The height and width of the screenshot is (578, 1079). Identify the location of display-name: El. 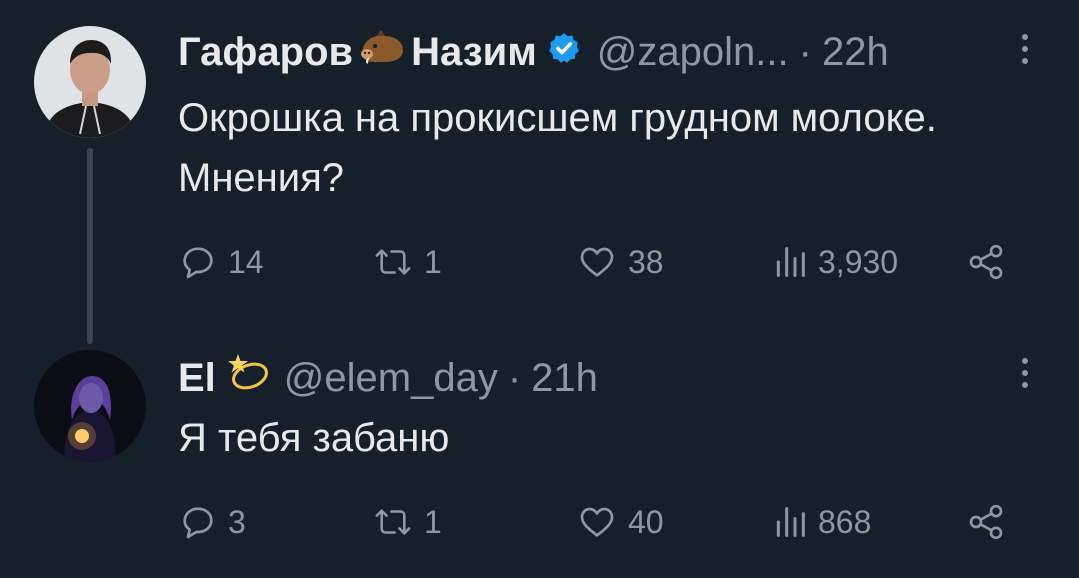
(197, 378).